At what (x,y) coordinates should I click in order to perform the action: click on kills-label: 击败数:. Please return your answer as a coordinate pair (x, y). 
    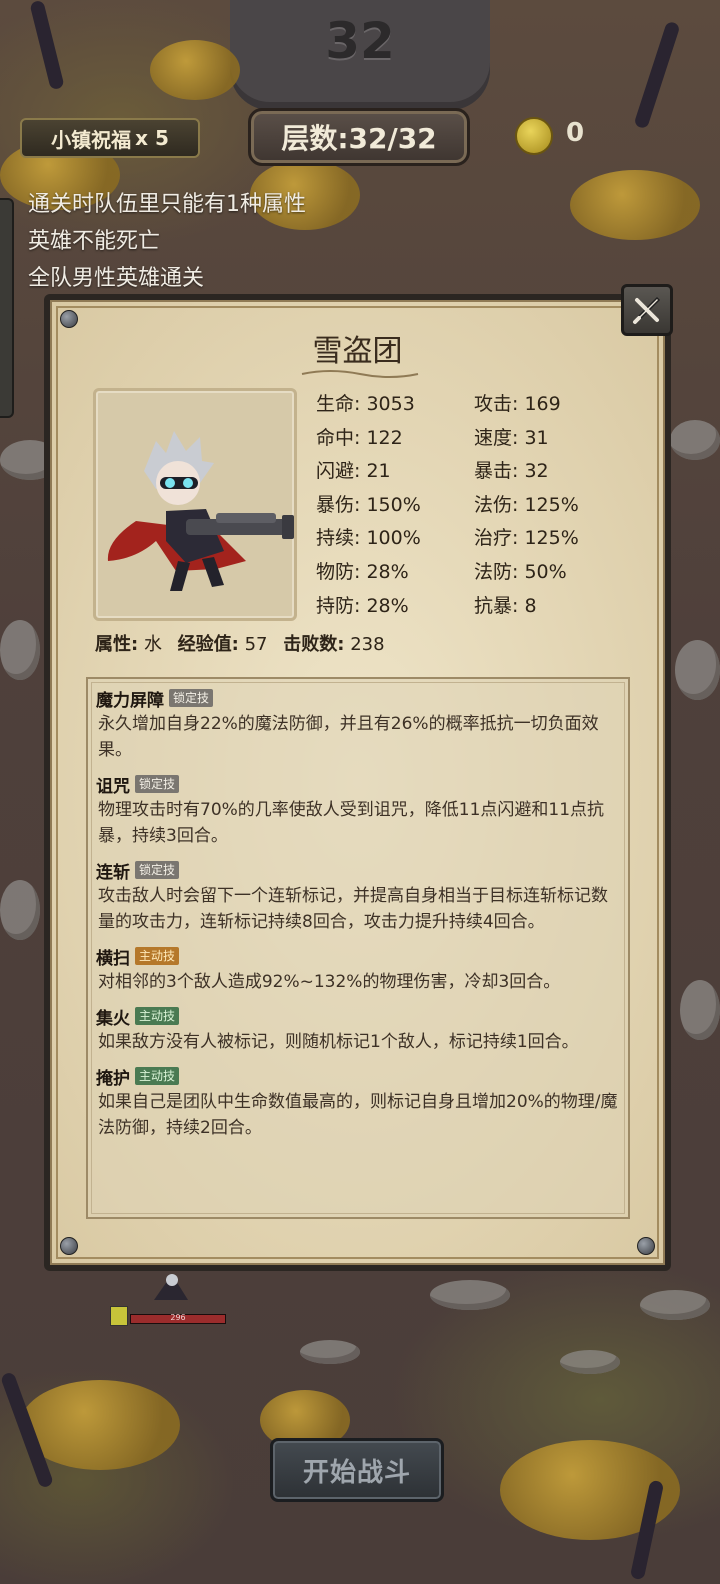
    Looking at the image, I should click on (314, 644).